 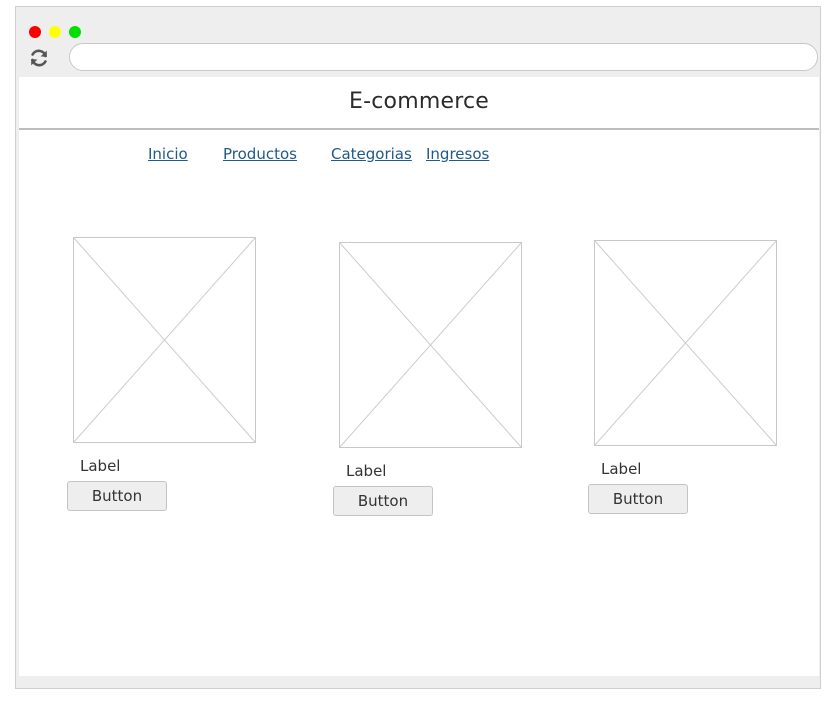 I want to click on address-bar, so click(x=443, y=57).